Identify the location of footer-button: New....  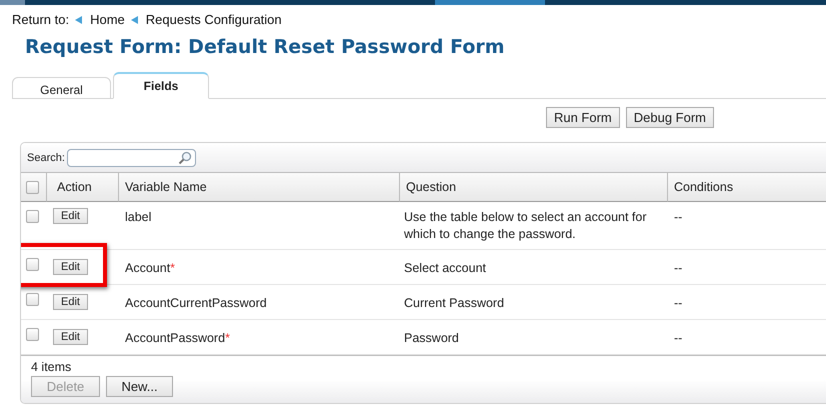
(139, 386).